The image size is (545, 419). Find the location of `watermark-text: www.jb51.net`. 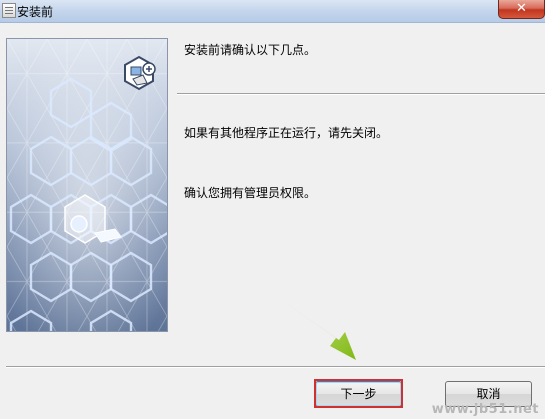

watermark-text: www.jb51.net is located at coordinates (485, 409).